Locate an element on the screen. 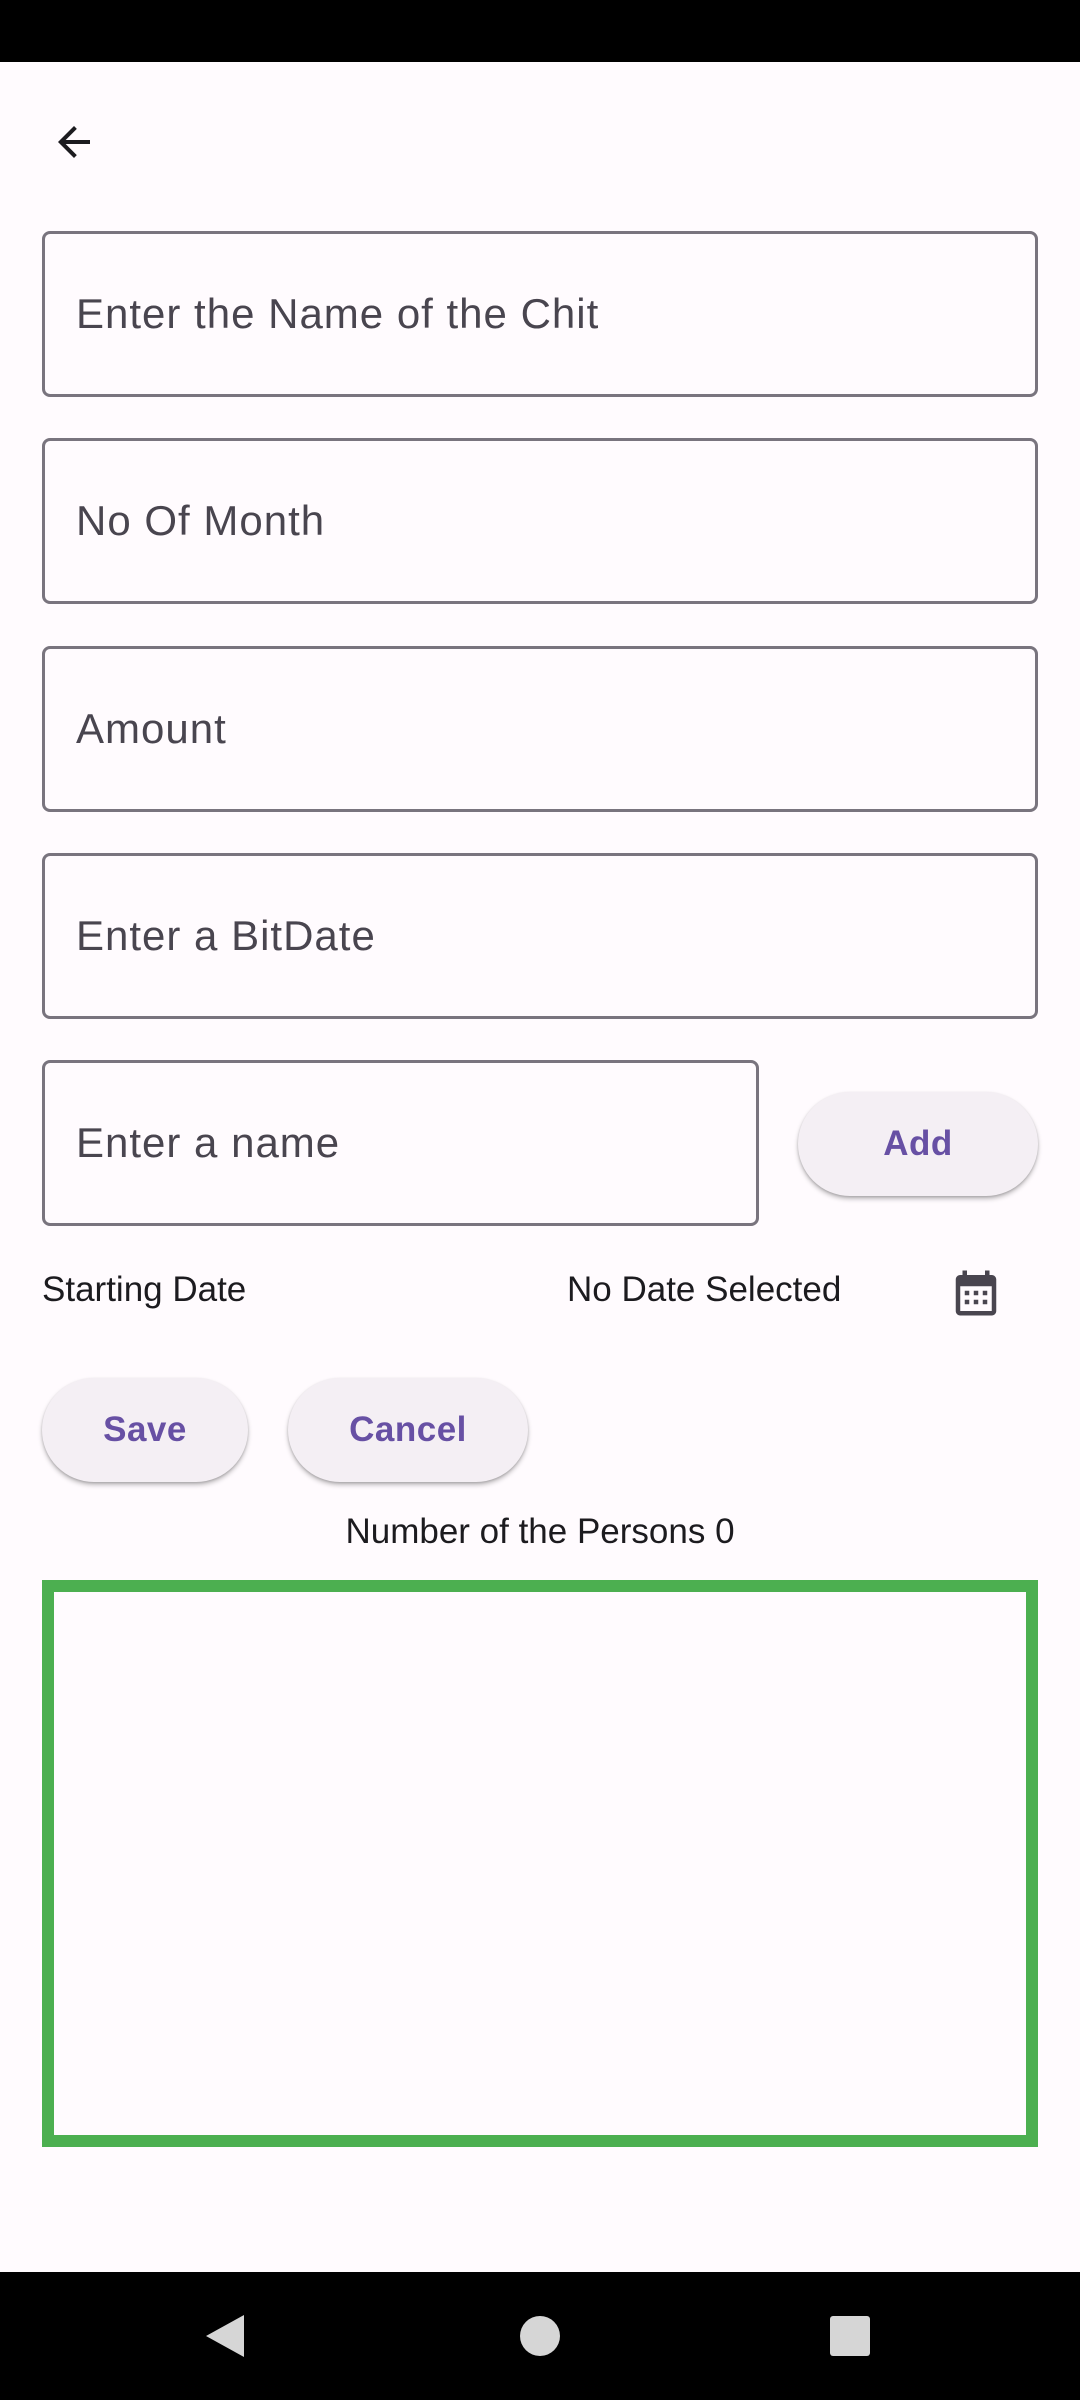  navigation-bar is located at coordinates (540, 2336).